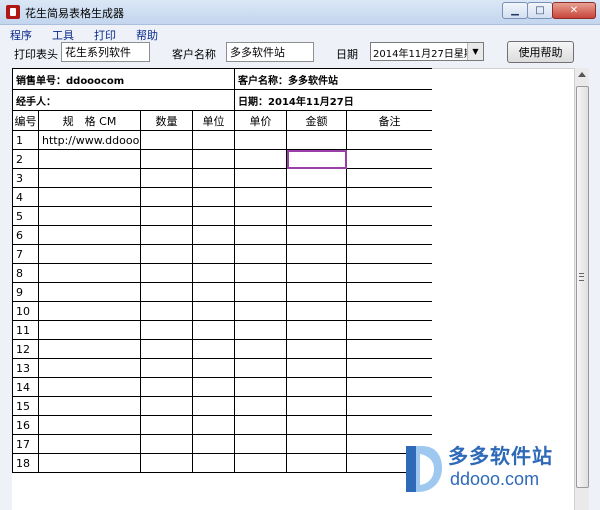 The height and width of the screenshot is (510, 600). What do you see at coordinates (317, 159) in the screenshot?
I see `selected-cell` at bounding box center [317, 159].